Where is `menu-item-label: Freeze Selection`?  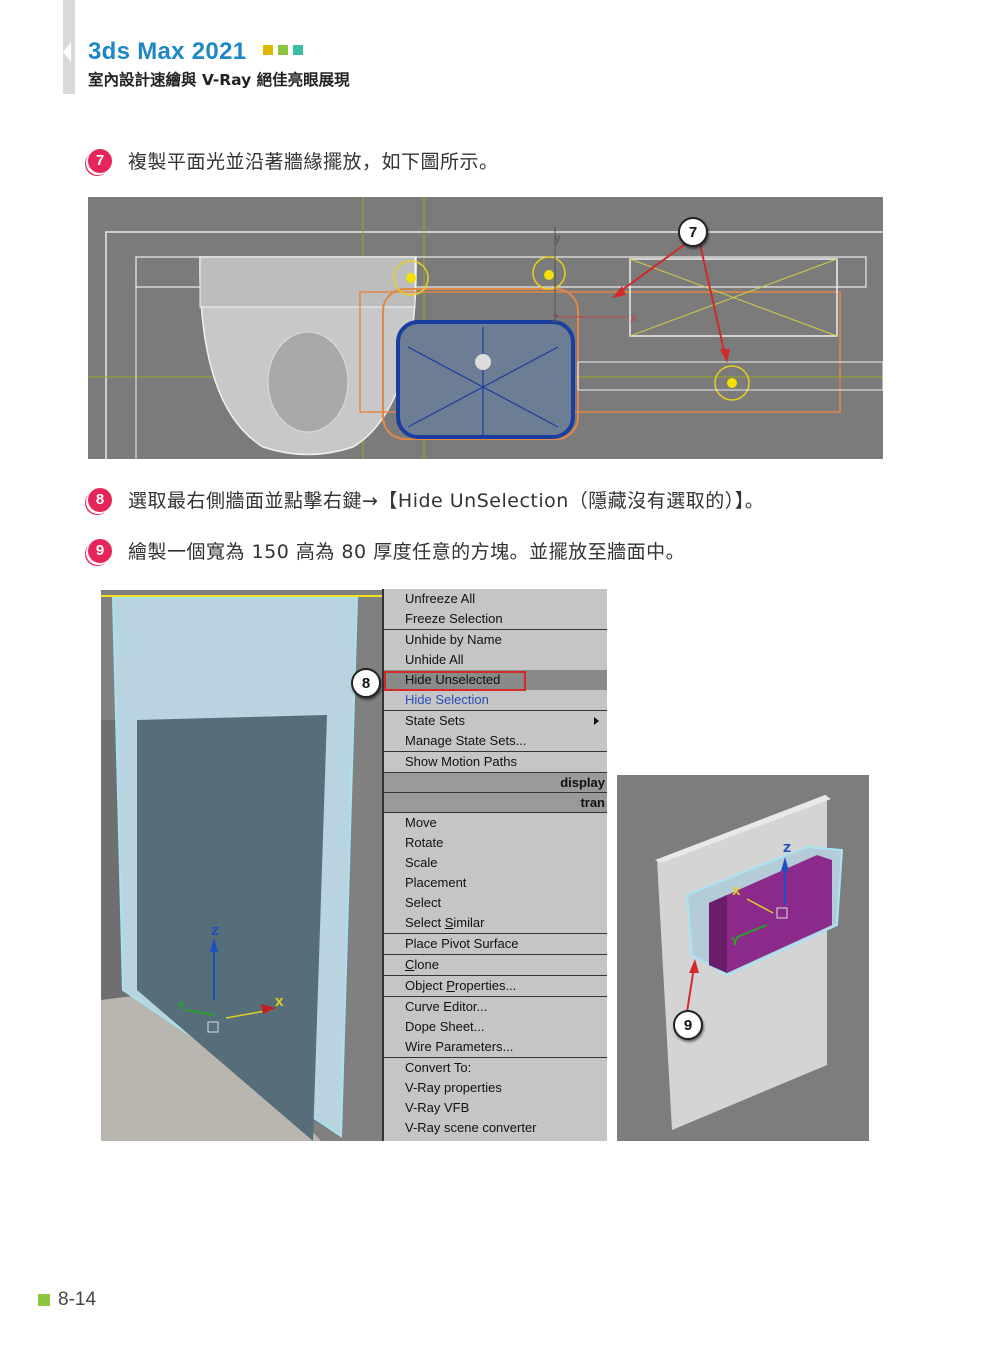
menu-item-label: Freeze Selection is located at coordinates (454, 618).